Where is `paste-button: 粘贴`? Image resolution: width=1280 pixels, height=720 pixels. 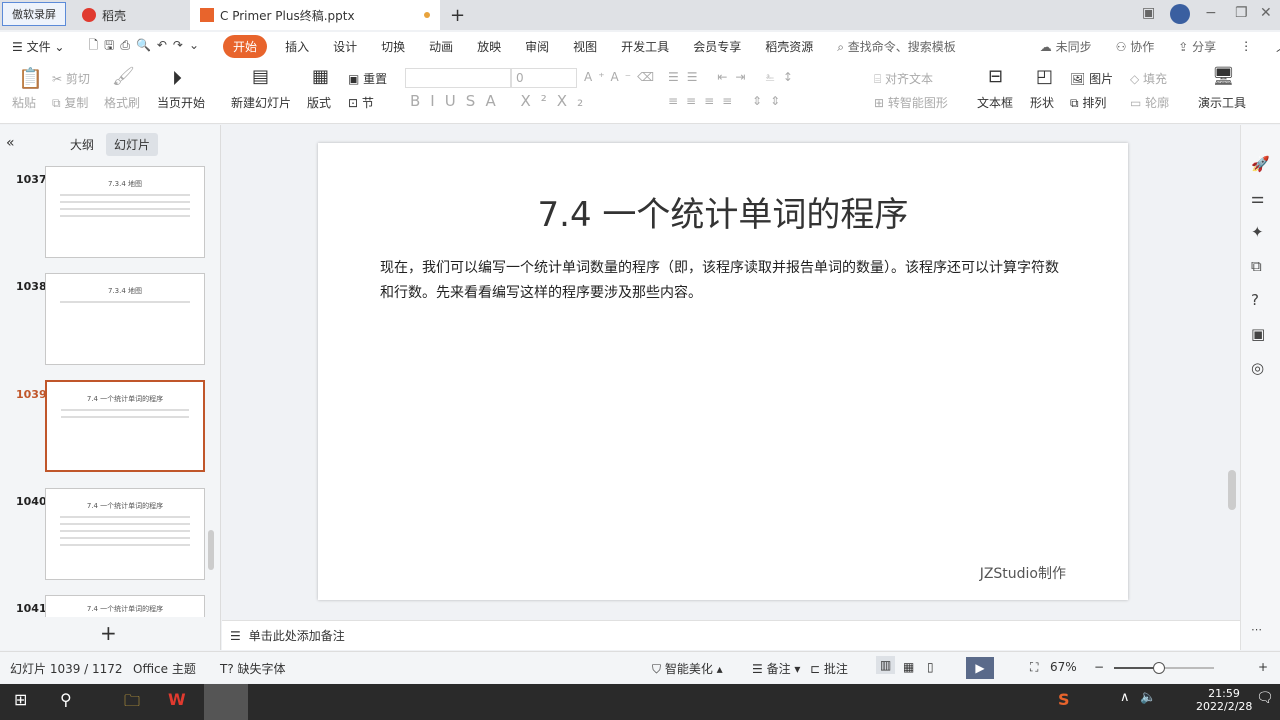 paste-button: 粘贴 is located at coordinates (24, 102).